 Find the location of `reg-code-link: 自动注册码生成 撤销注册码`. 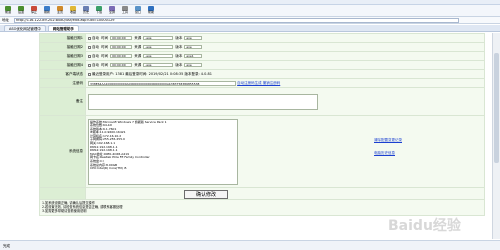

reg-code-link: 自动注册码生成 撤销注册码 is located at coordinates (258, 83).